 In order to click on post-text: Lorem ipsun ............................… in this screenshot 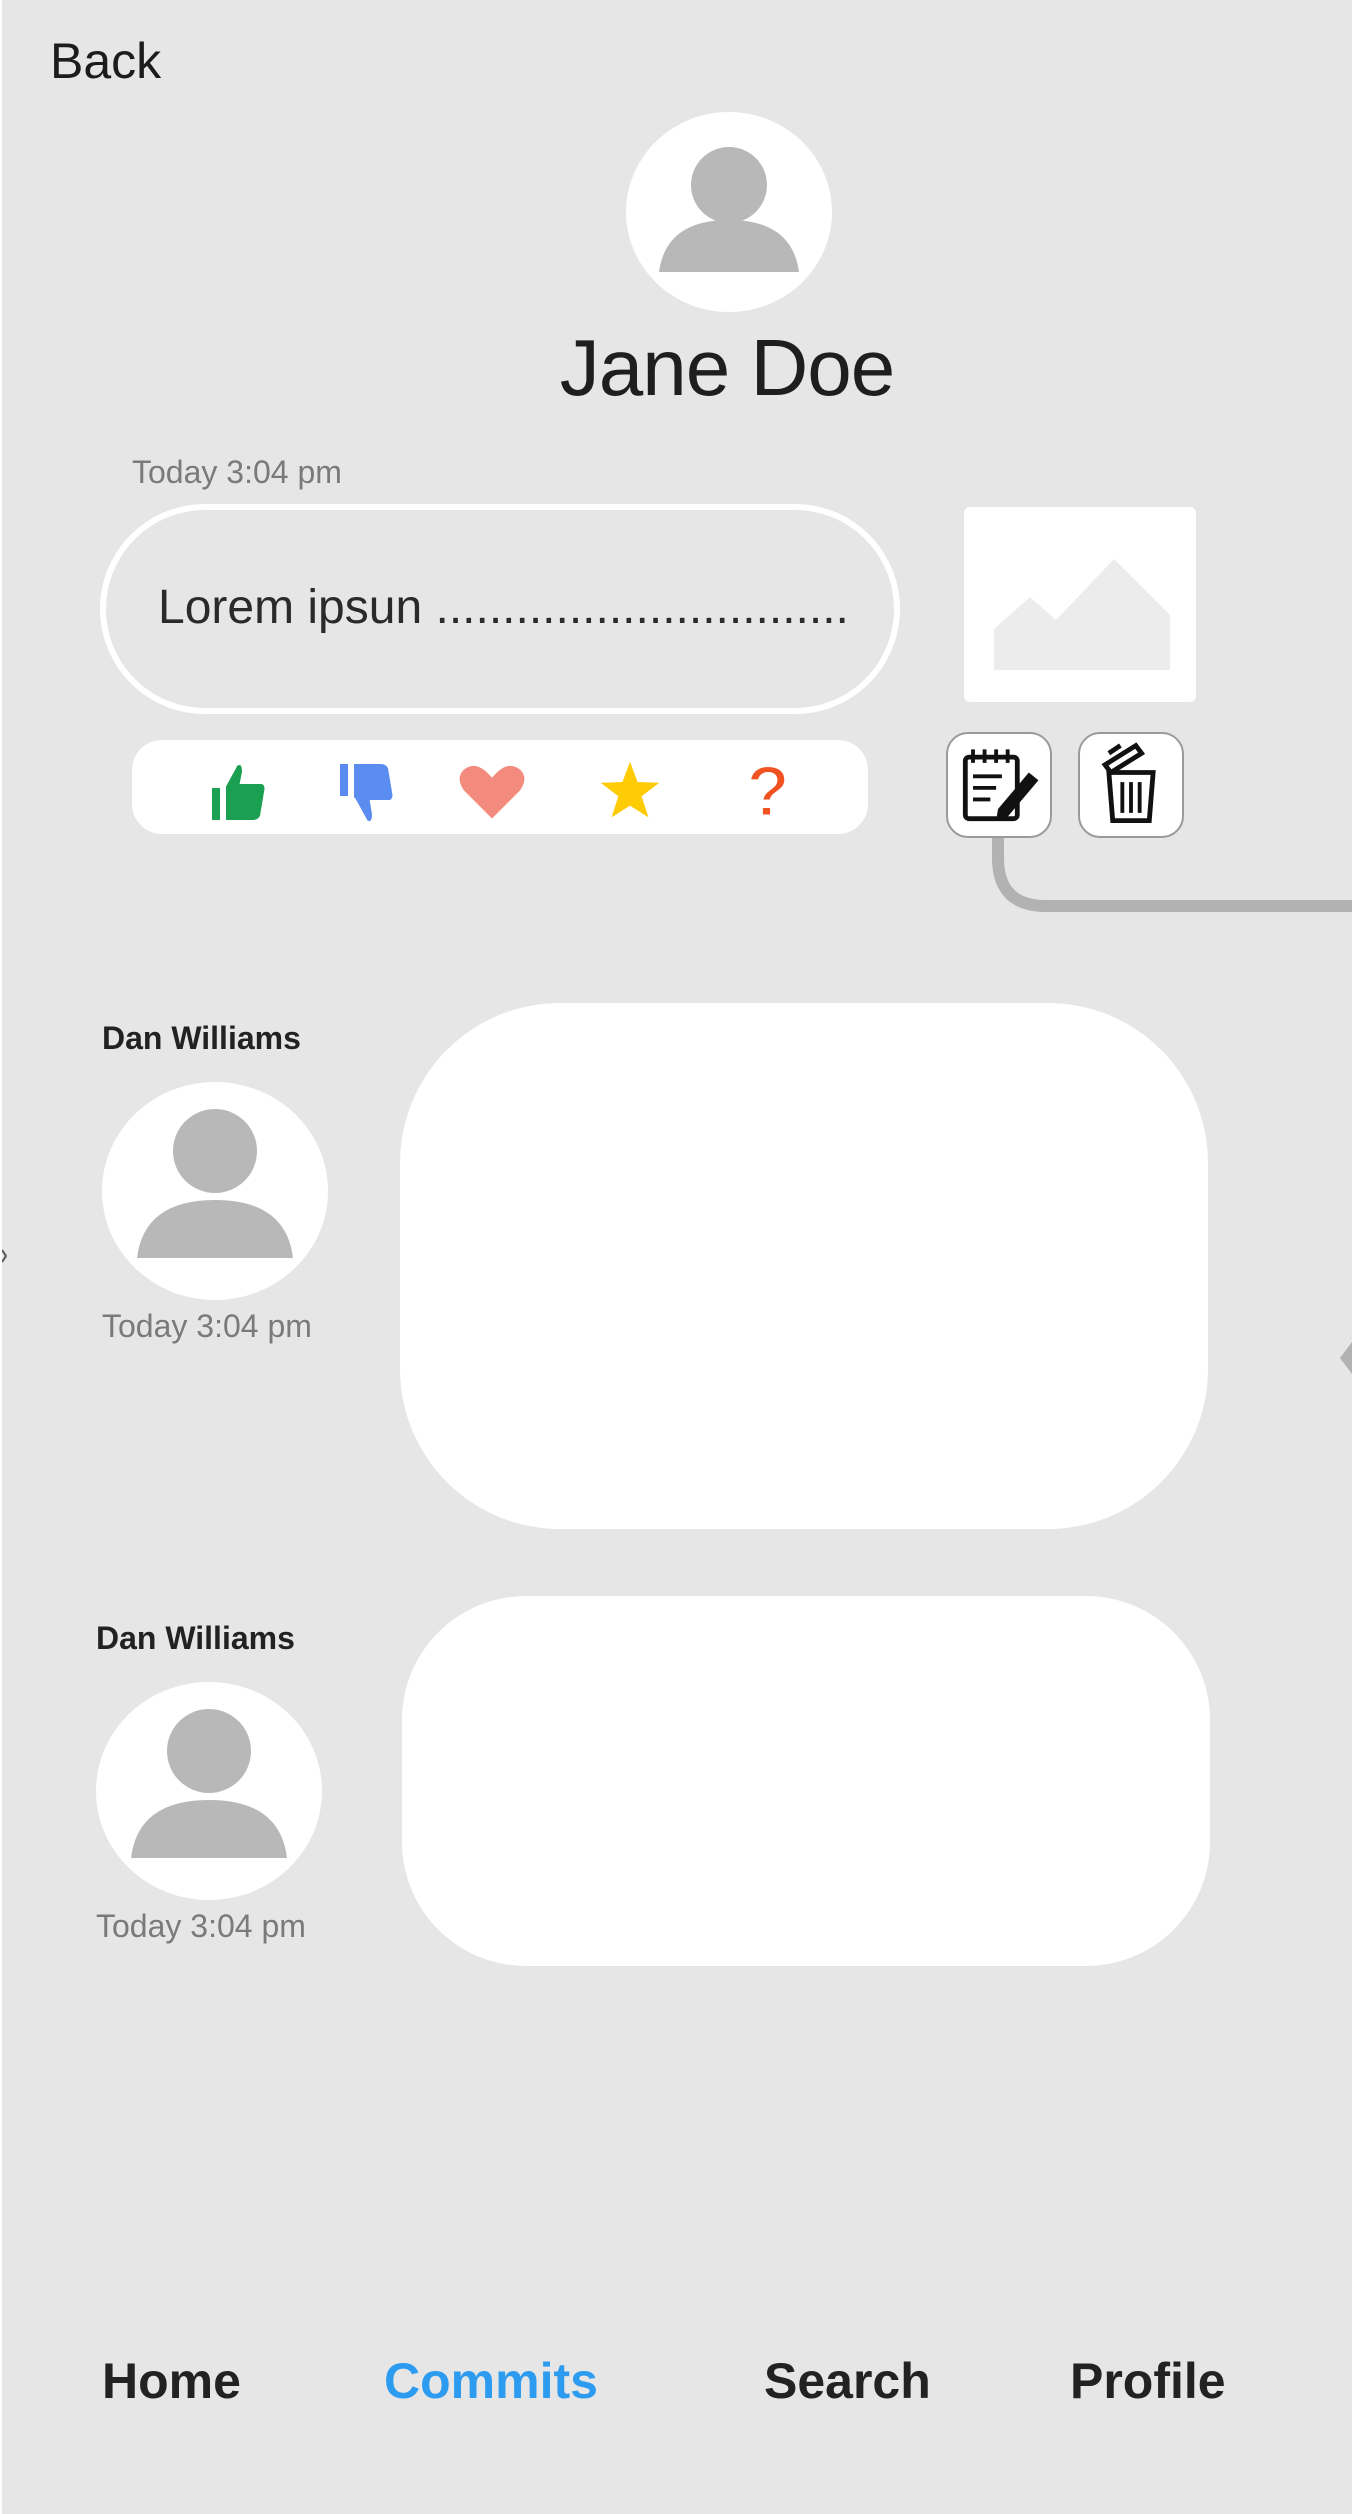, I will do `click(503, 607)`.